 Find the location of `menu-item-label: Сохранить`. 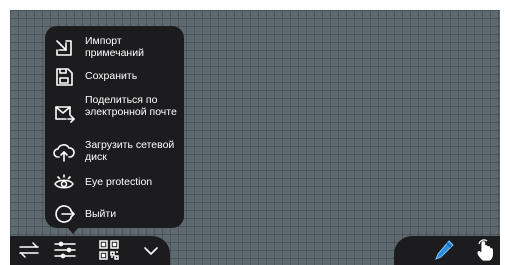

menu-item-label: Сохранить is located at coordinates (111, 76).